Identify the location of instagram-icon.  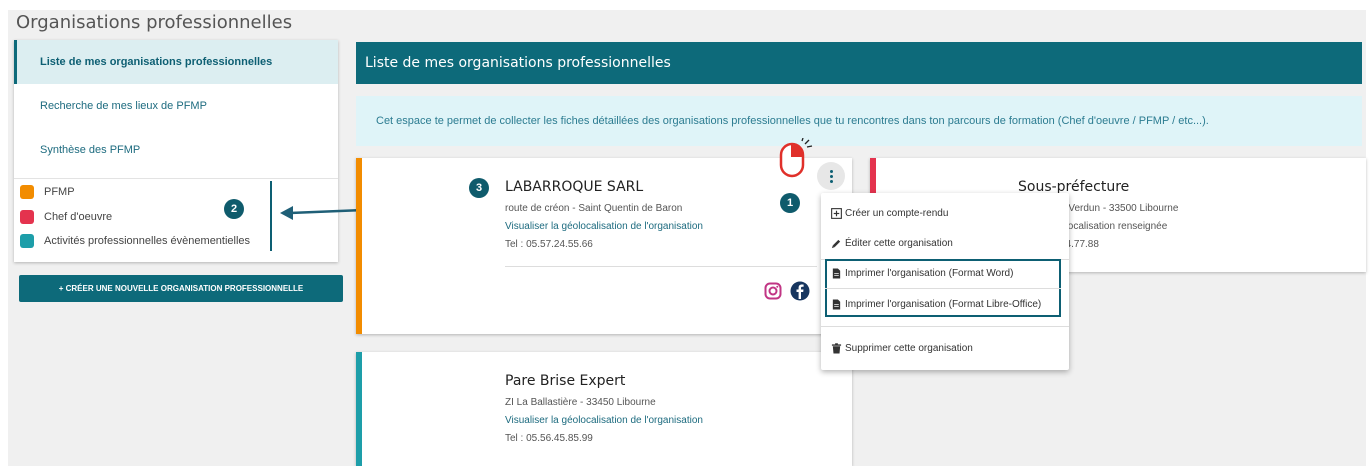
(773, 291).